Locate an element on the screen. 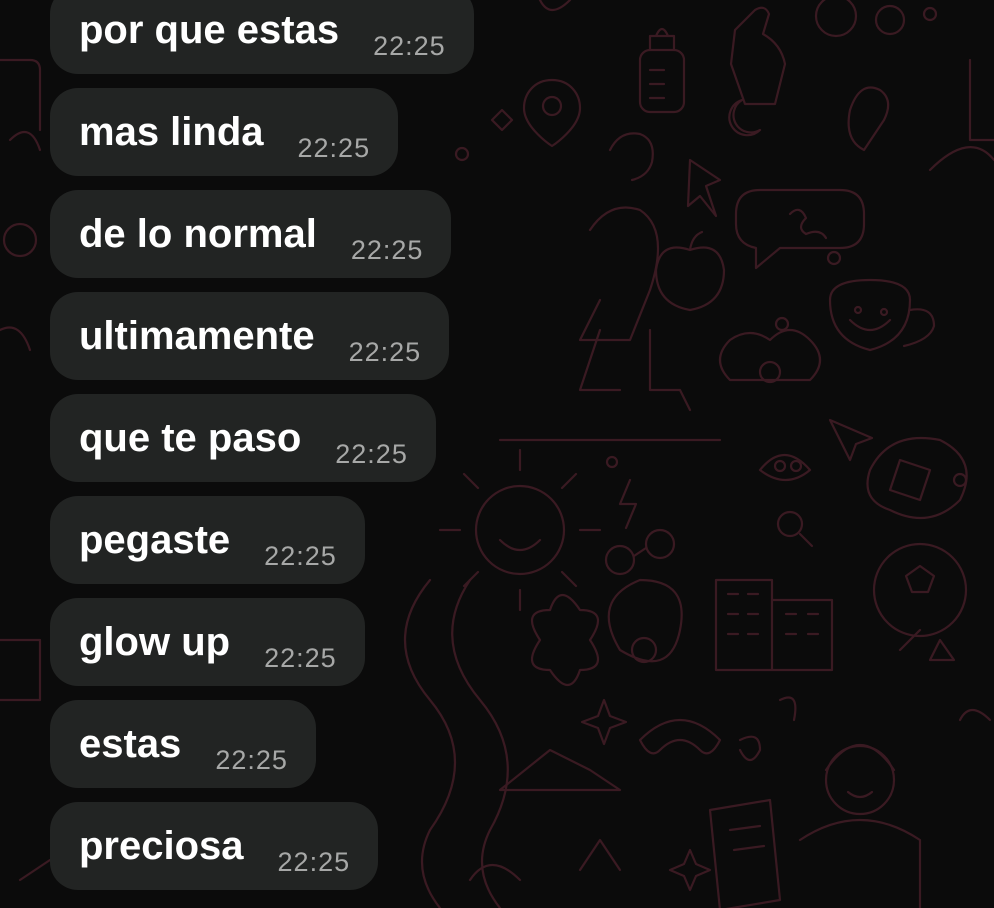 This screenshot has width=994, height=908. message-row: mas linda 22:25 is located at coordinates (262, 139).